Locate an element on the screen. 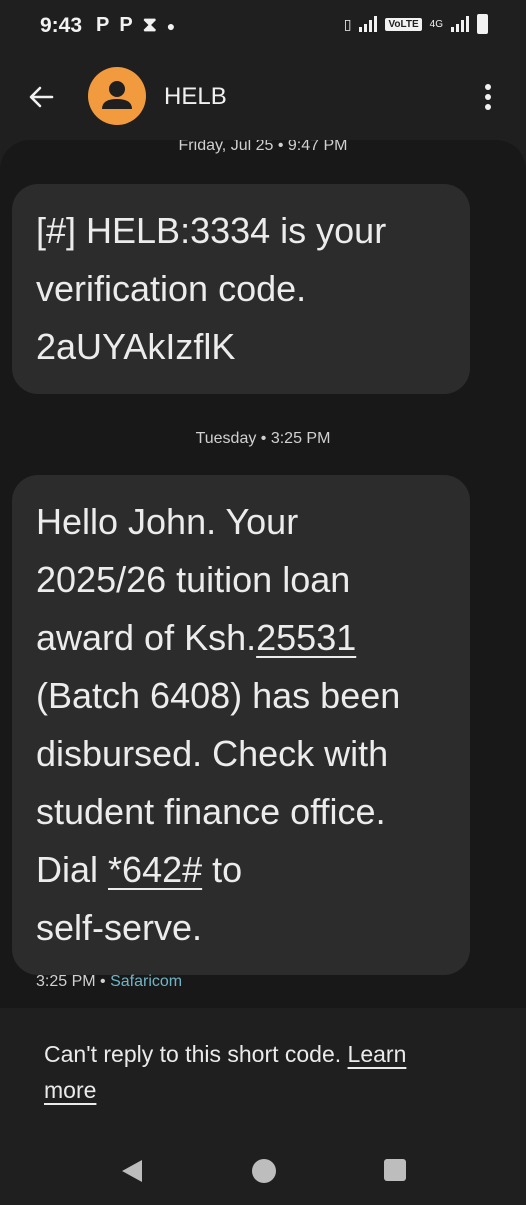 This screenshot has height=1205, width=526. contact-name: HELB is located at coordinates (195, 97).